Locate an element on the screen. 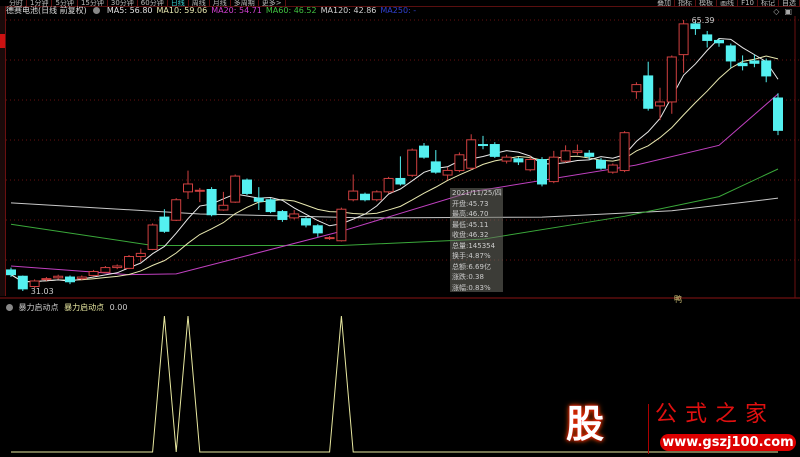 The height and width of the screenshot is (457, 800). ma-label-1: MA10: 59.06 is located at coordinates (182, 10).